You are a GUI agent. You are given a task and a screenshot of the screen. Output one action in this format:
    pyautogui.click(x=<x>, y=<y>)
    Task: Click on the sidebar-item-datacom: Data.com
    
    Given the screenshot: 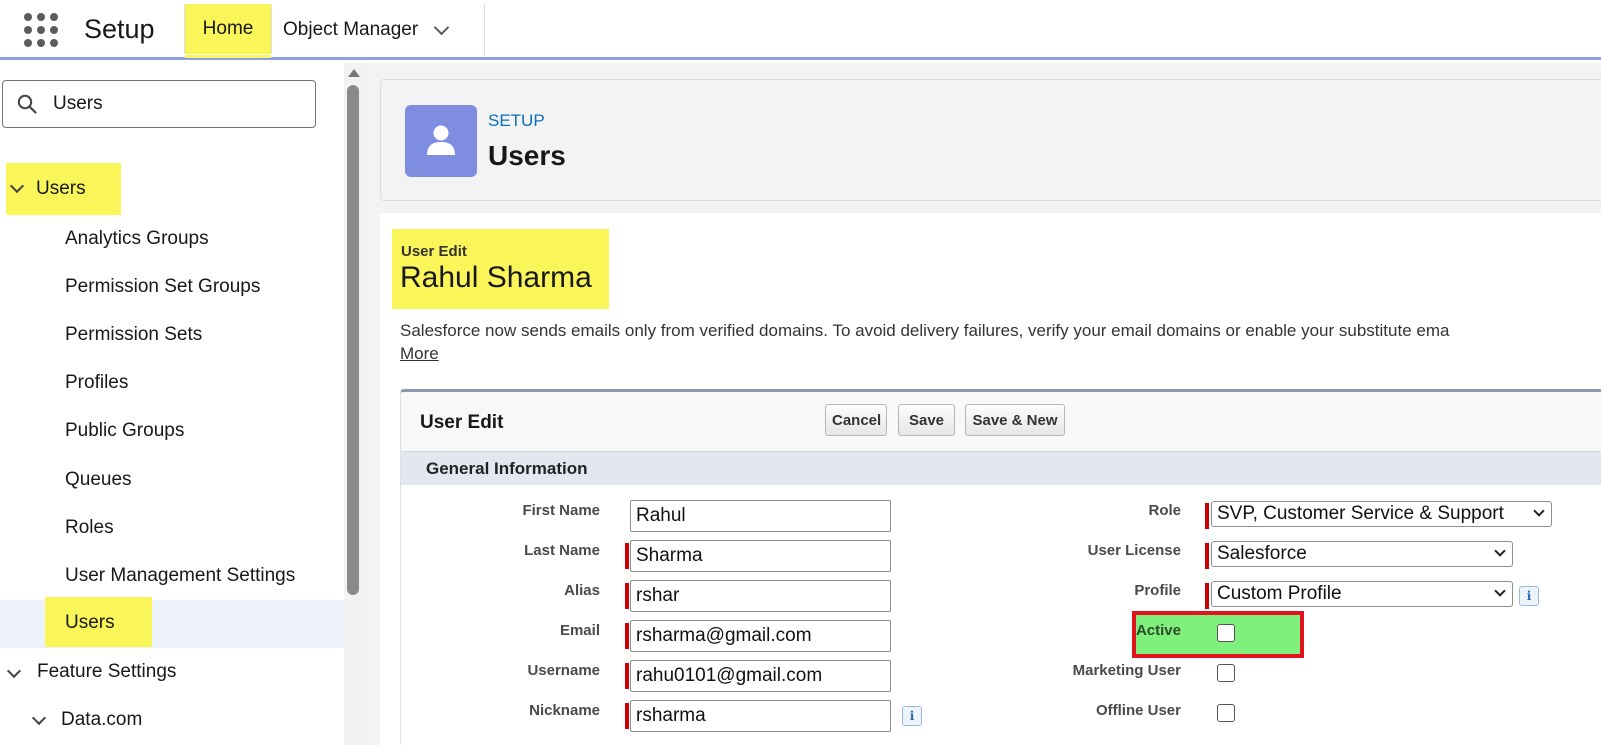 What is the action you would take?
    pyautogui.click(x=101, y=720)
    